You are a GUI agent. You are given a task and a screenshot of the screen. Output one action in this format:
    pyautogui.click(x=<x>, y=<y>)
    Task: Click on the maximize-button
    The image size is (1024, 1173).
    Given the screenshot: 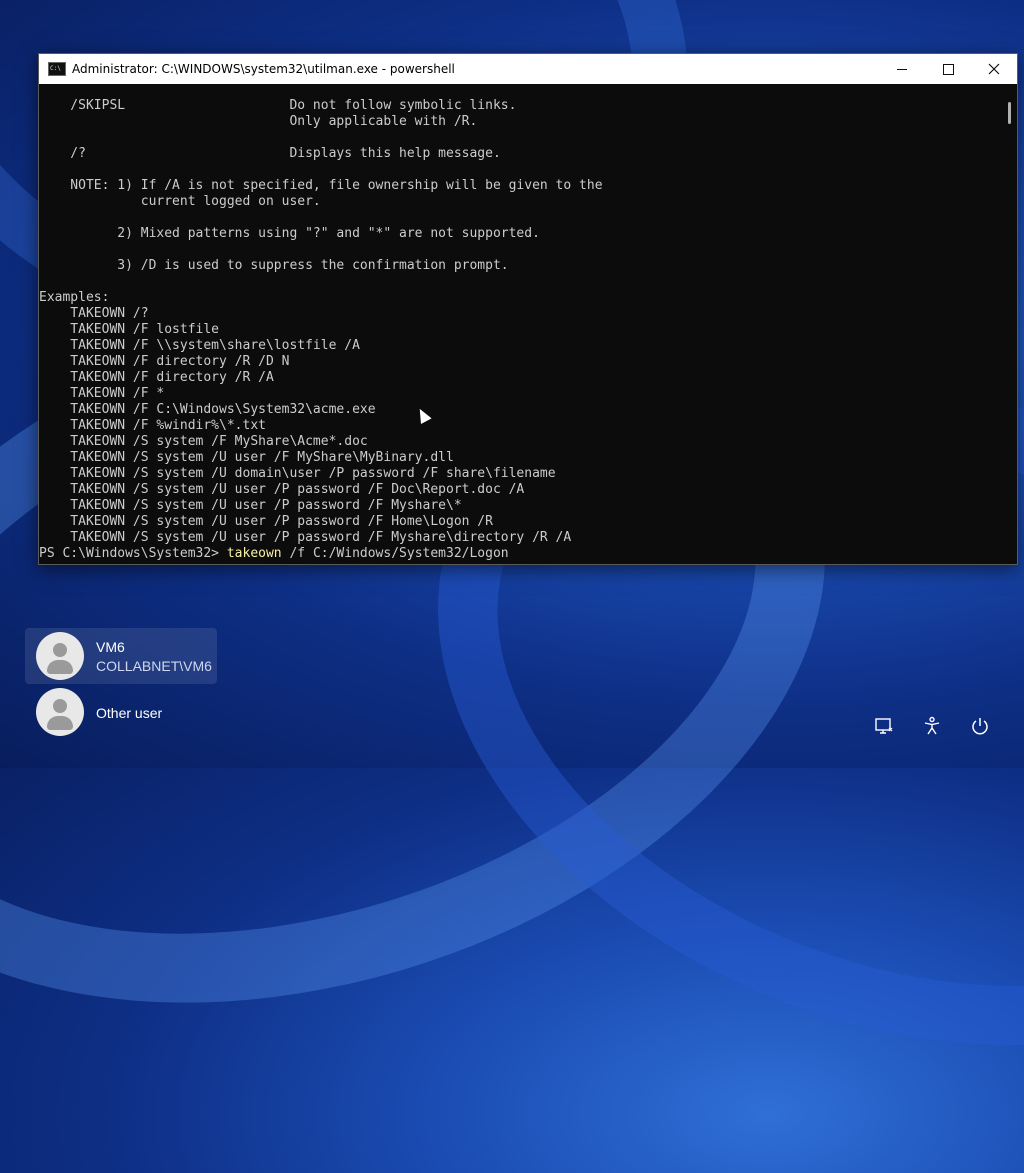 What is the action you would take?
    pyautogui.click(x=948, y=69)
    